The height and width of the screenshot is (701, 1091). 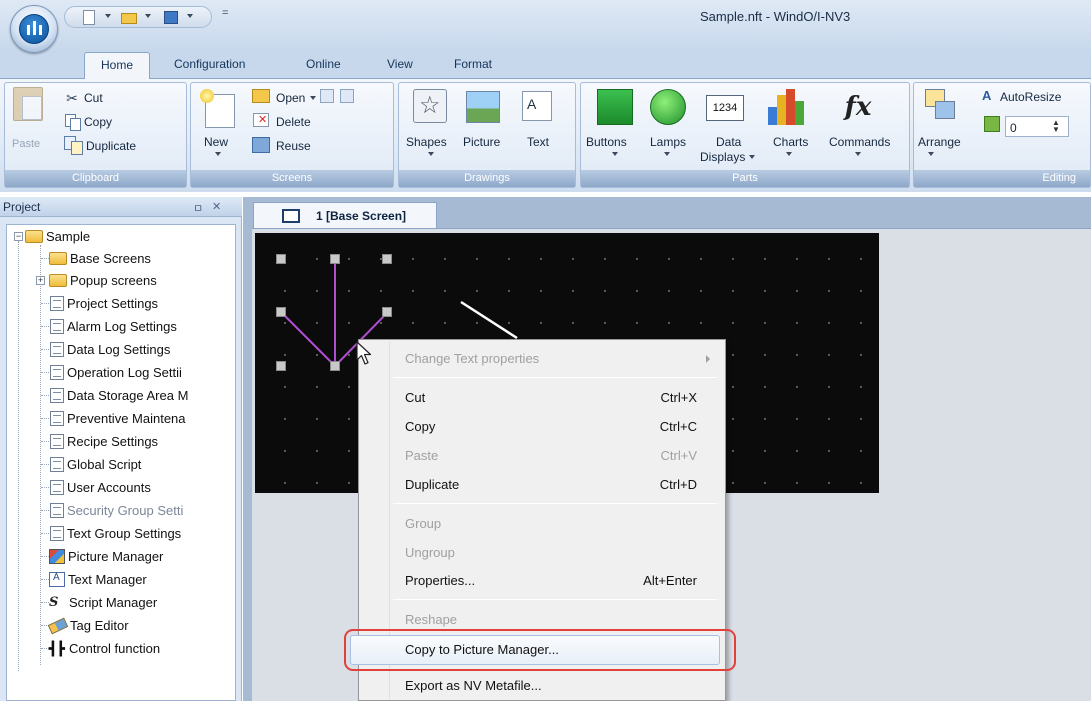 I want to click on previous-screen-icon, so click(x=327, y=96).